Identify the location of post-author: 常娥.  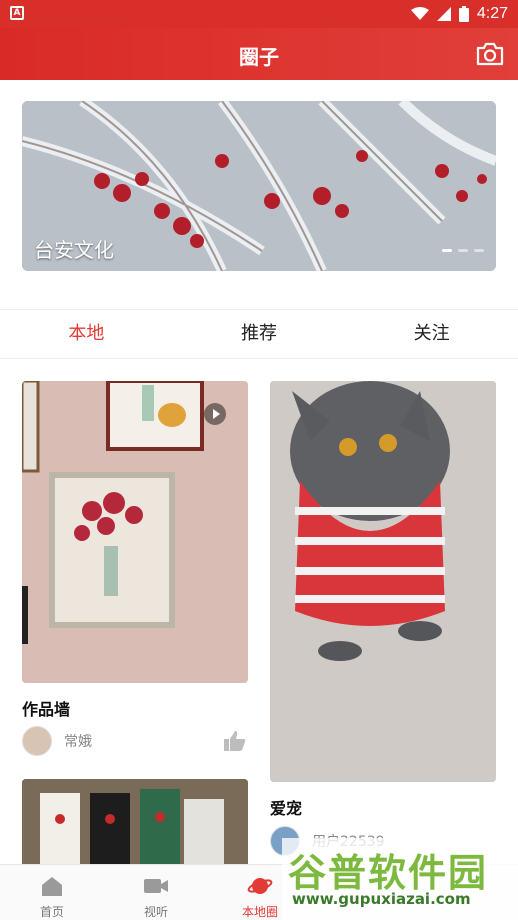
(57, 741).